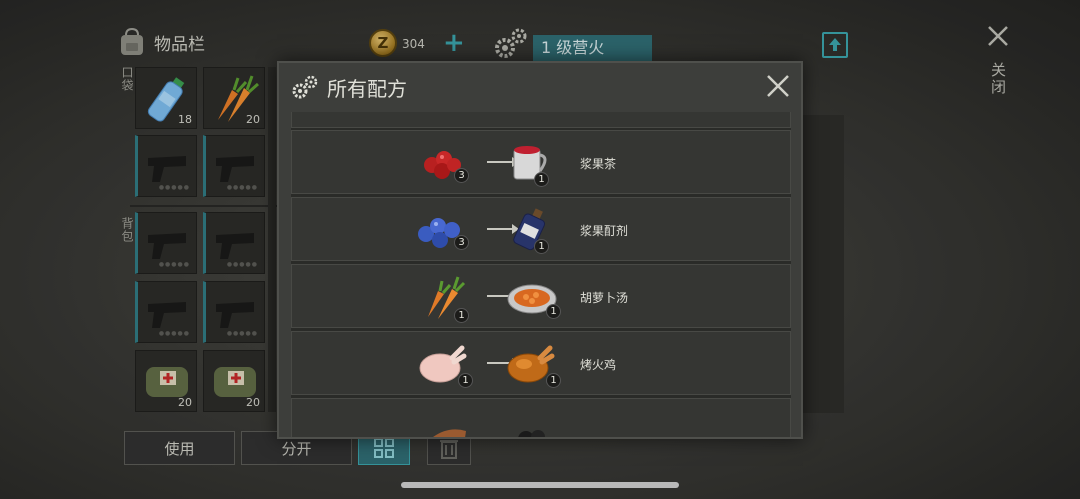 This screenshot has width=1080, height=499. What do you see at coordinates (604, 231) in the screenshot?
I see `recipe-name: 浆果酊剂` at bounding box center [604, 231].